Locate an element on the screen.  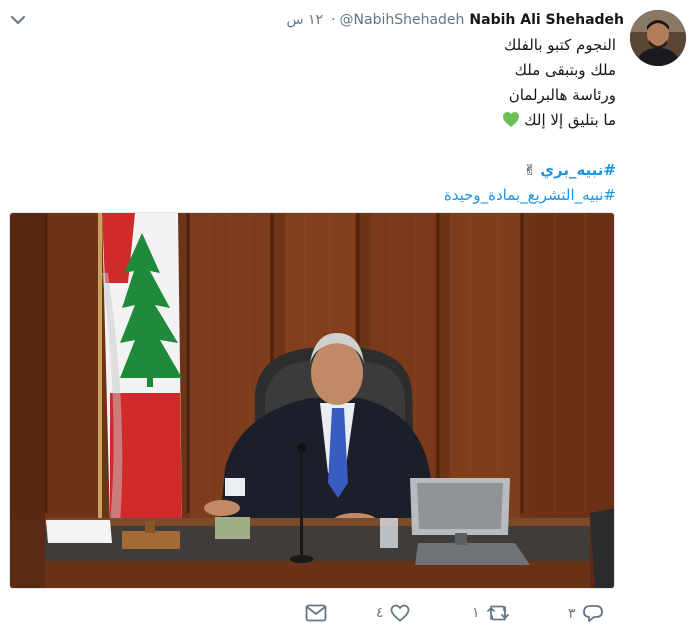
chevron-down-icon is located at coordinates (18, 20).